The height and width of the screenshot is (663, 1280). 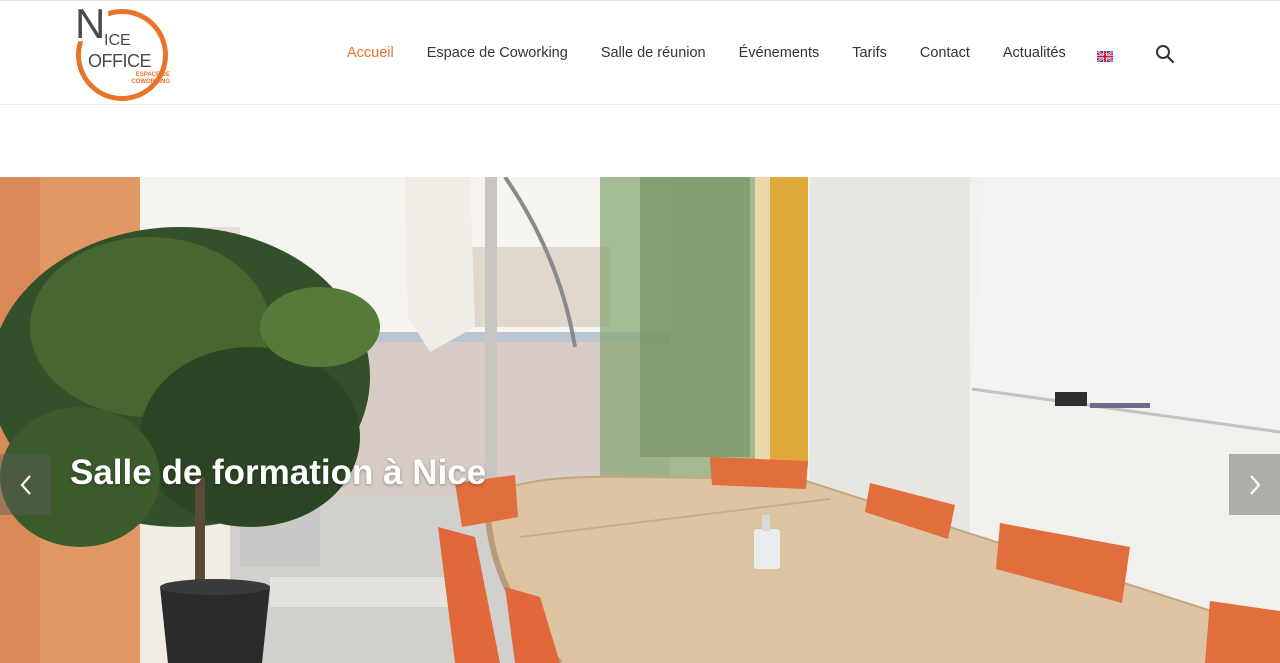 I want to click on nav-item-contact: Contact, so click(x=945, y=53).